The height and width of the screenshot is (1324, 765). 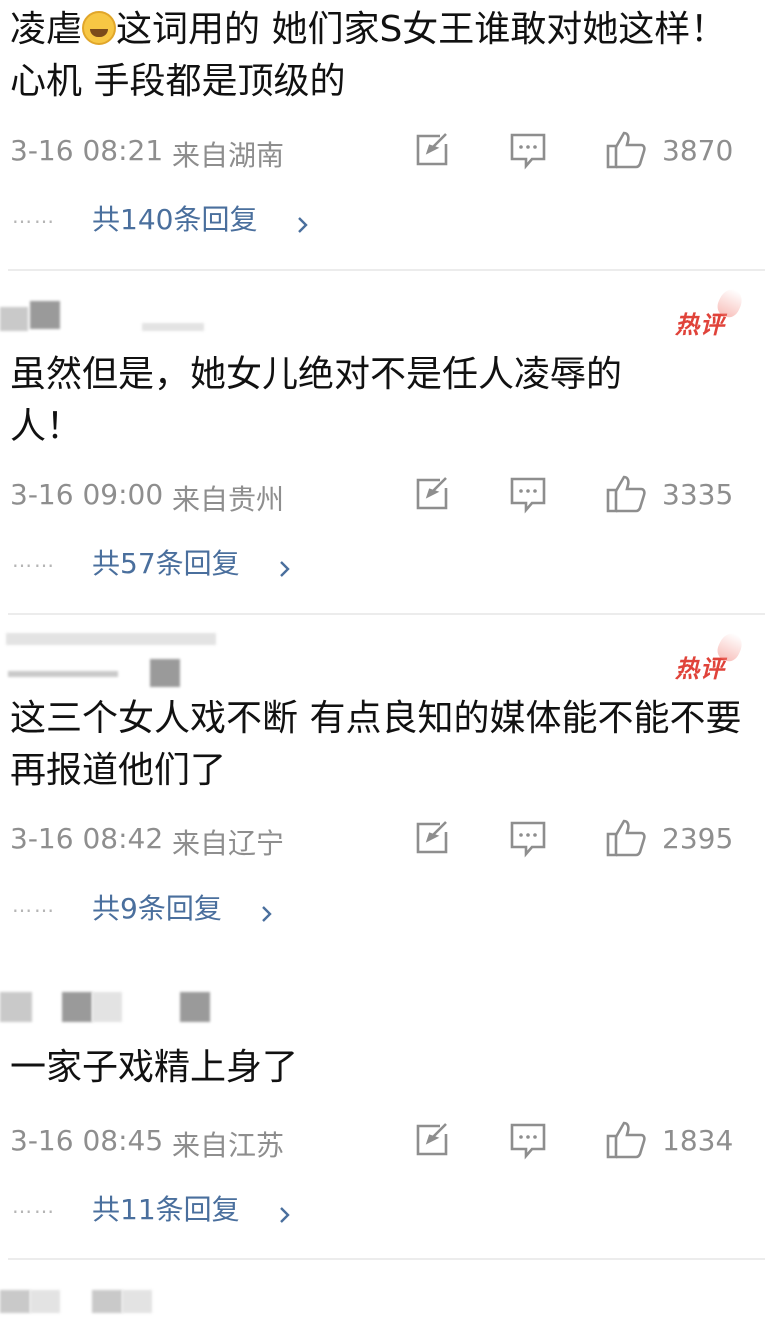 What do you see at coordinates (698, 150) in the screenshot?
I see `like-count: 3870` at bounding box center [698, 150].